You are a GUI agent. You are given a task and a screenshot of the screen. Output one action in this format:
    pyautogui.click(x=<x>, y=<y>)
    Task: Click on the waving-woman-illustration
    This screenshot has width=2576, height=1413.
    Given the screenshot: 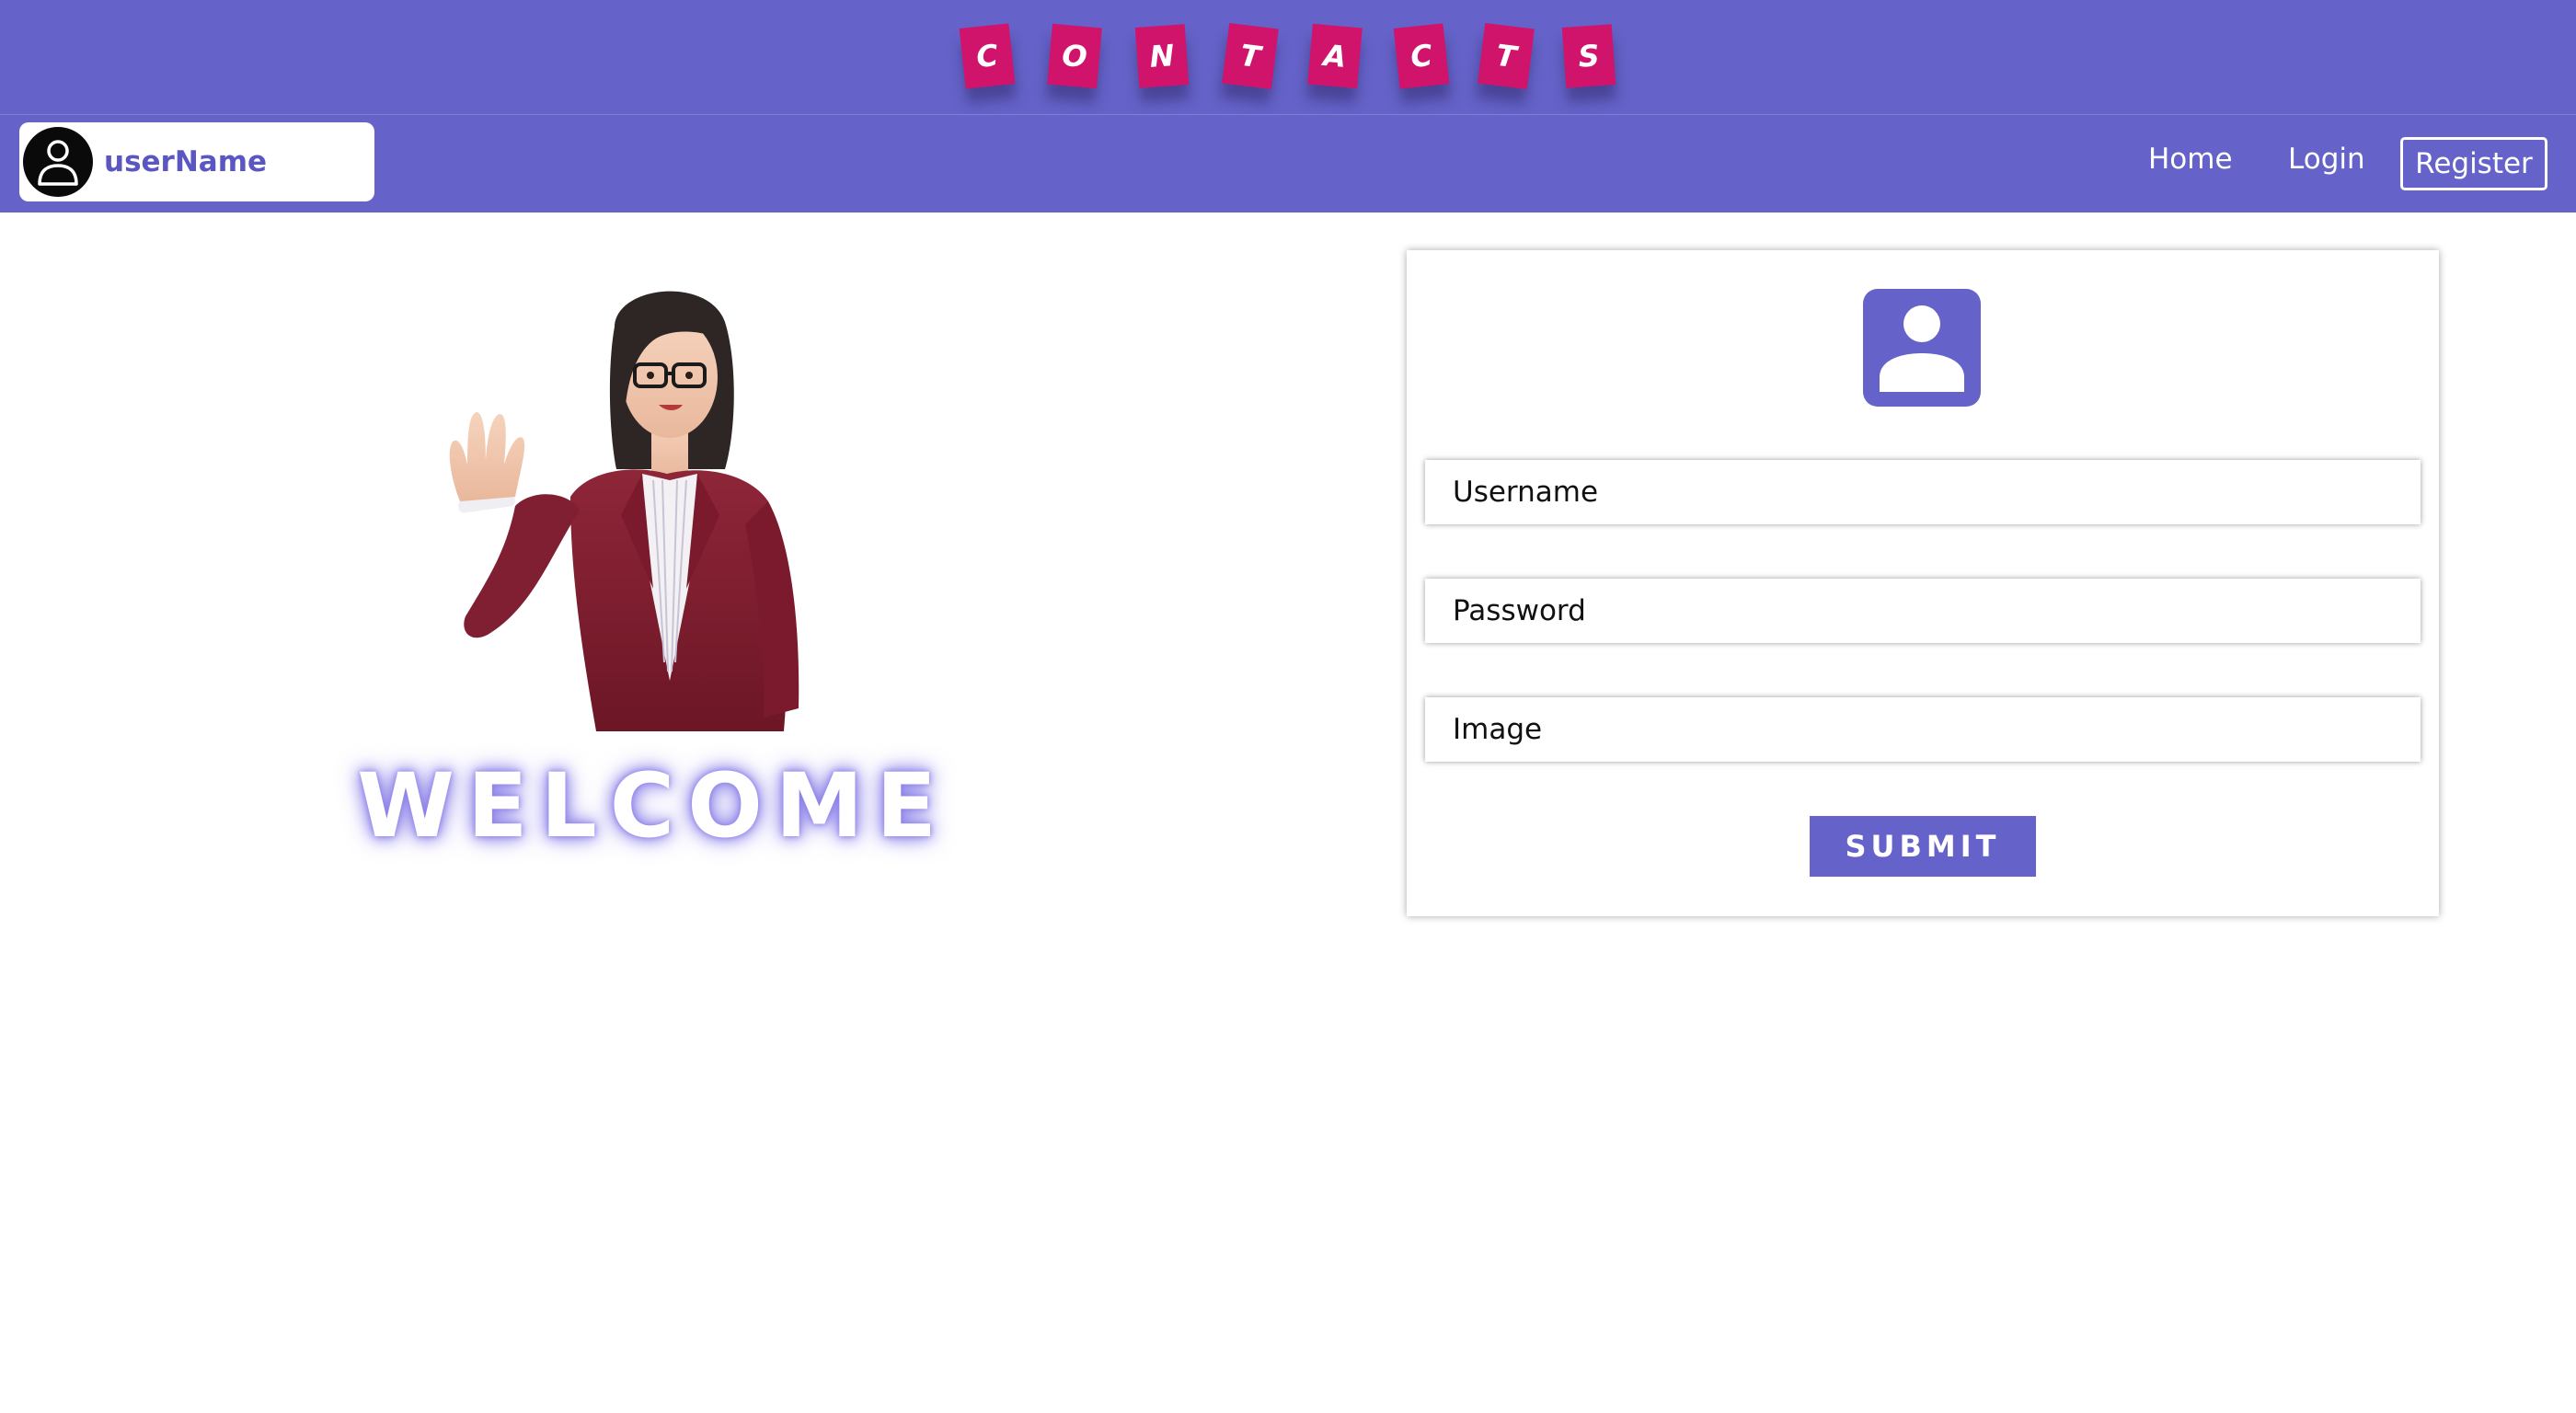 What is the action you would take?
    pyautogui.click(x=653, y=503)
    